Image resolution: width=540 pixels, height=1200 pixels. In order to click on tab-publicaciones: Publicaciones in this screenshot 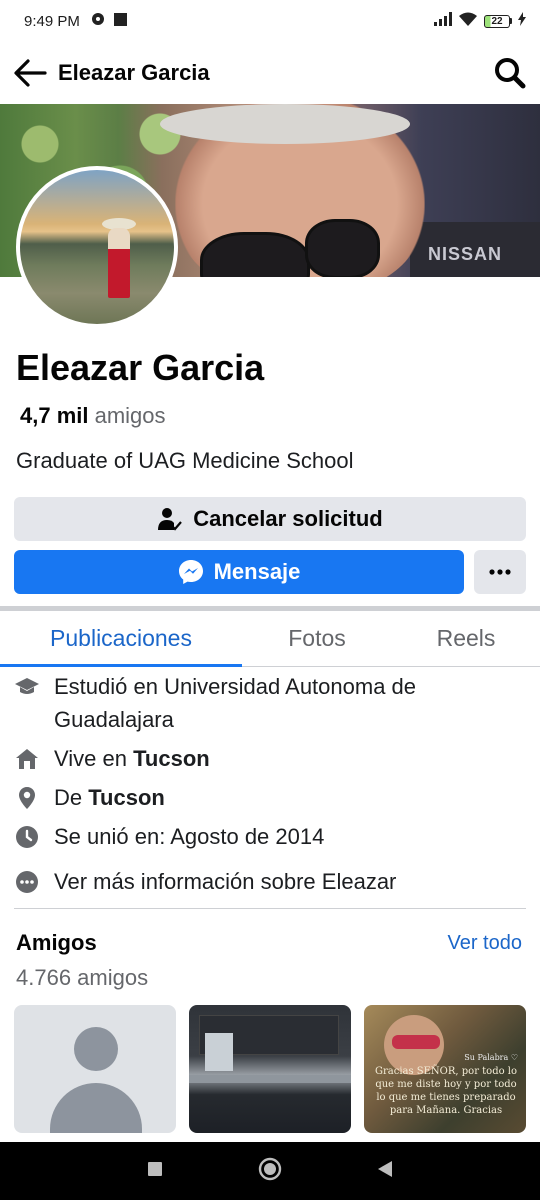, I will do `click(121, 639)`.